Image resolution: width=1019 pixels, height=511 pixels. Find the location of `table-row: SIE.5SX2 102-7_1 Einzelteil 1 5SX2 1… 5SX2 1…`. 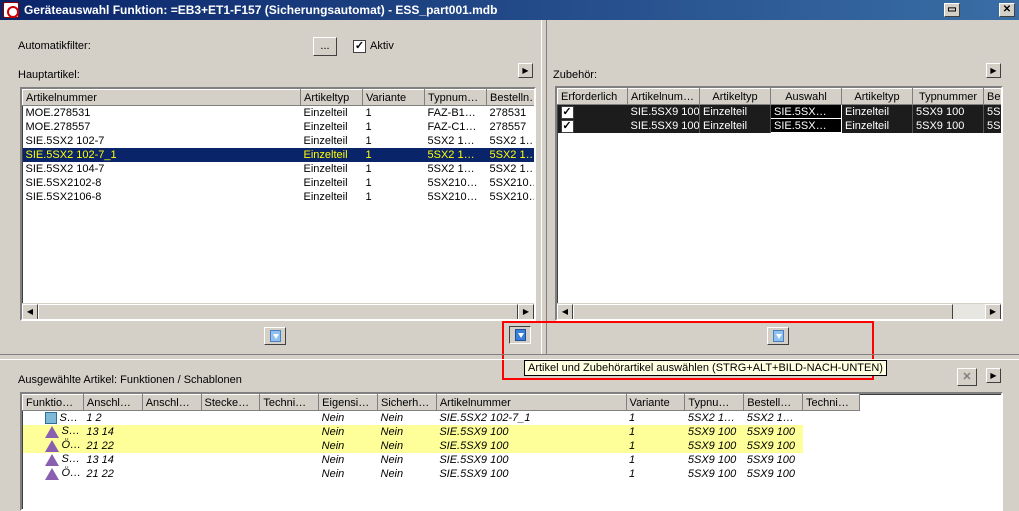

table-row: SIE.5SX2 102-7_1 Einzelteil 1 5SX2 1… 5SX2 1… is located at coordinates (278, 154).